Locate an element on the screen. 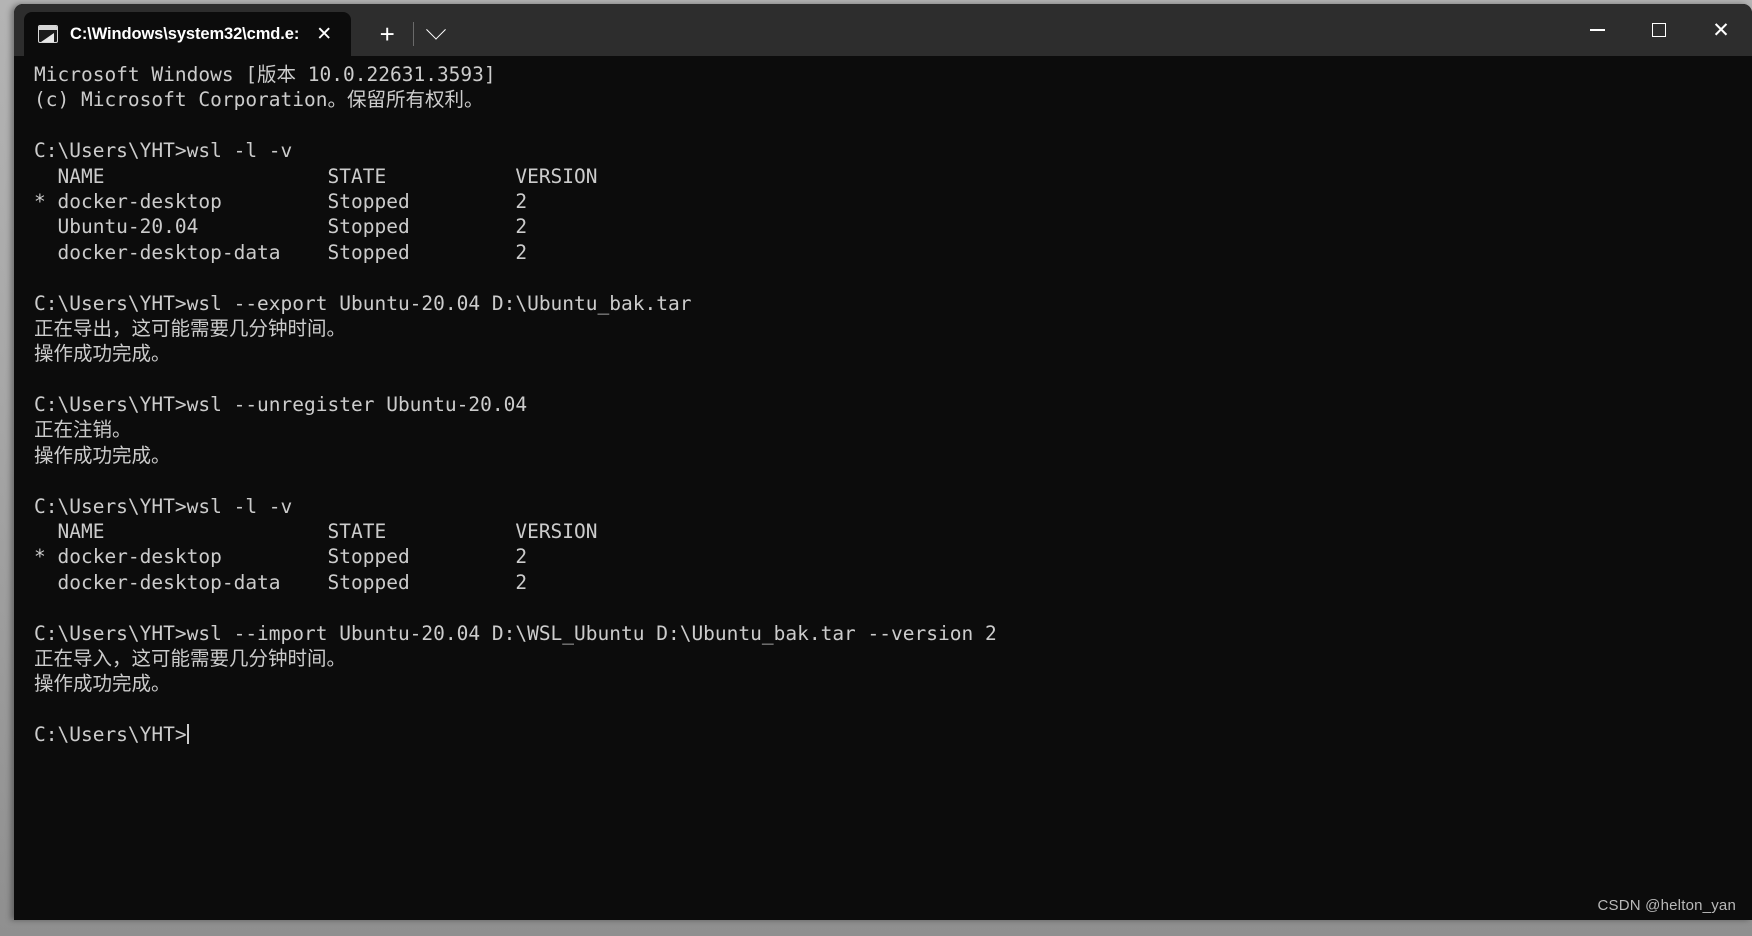 This screenshot has height=936, width=1752. minimize-button is located at coordinates (1597, 30).